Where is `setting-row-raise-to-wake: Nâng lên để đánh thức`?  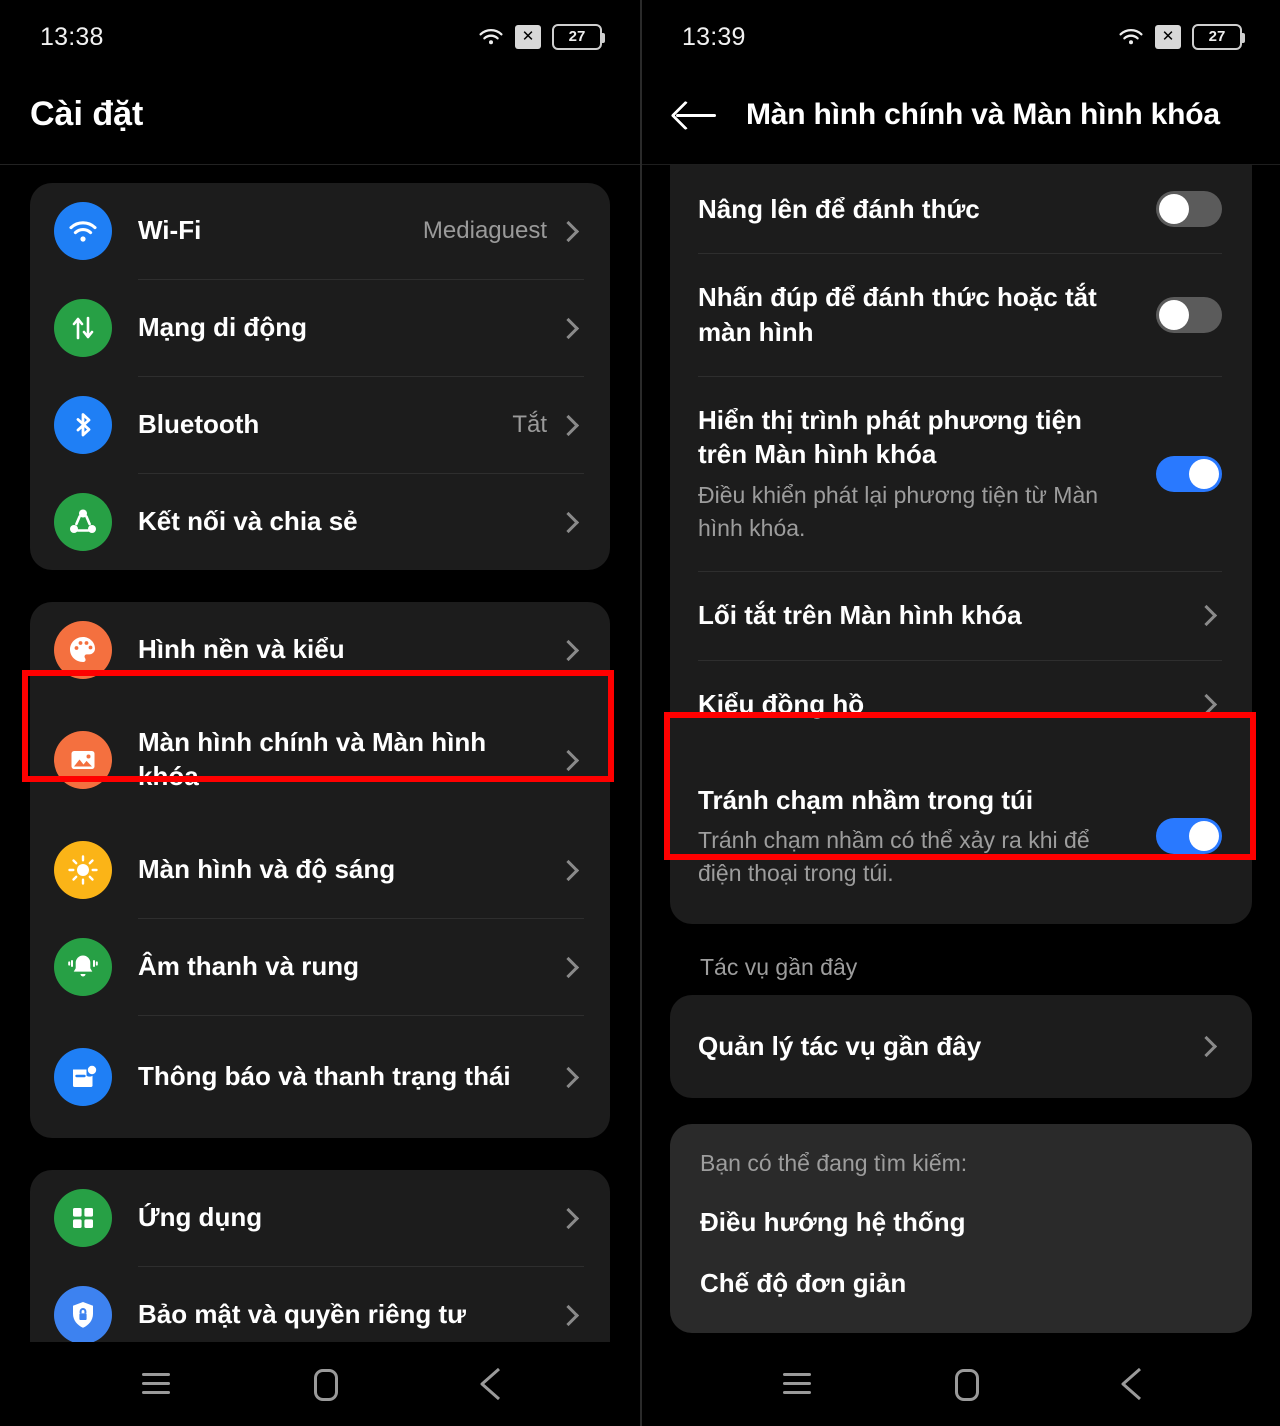
setting-row-raise-to-wake: Nâng lên để đánh thức is located at coordinates (961, 209).